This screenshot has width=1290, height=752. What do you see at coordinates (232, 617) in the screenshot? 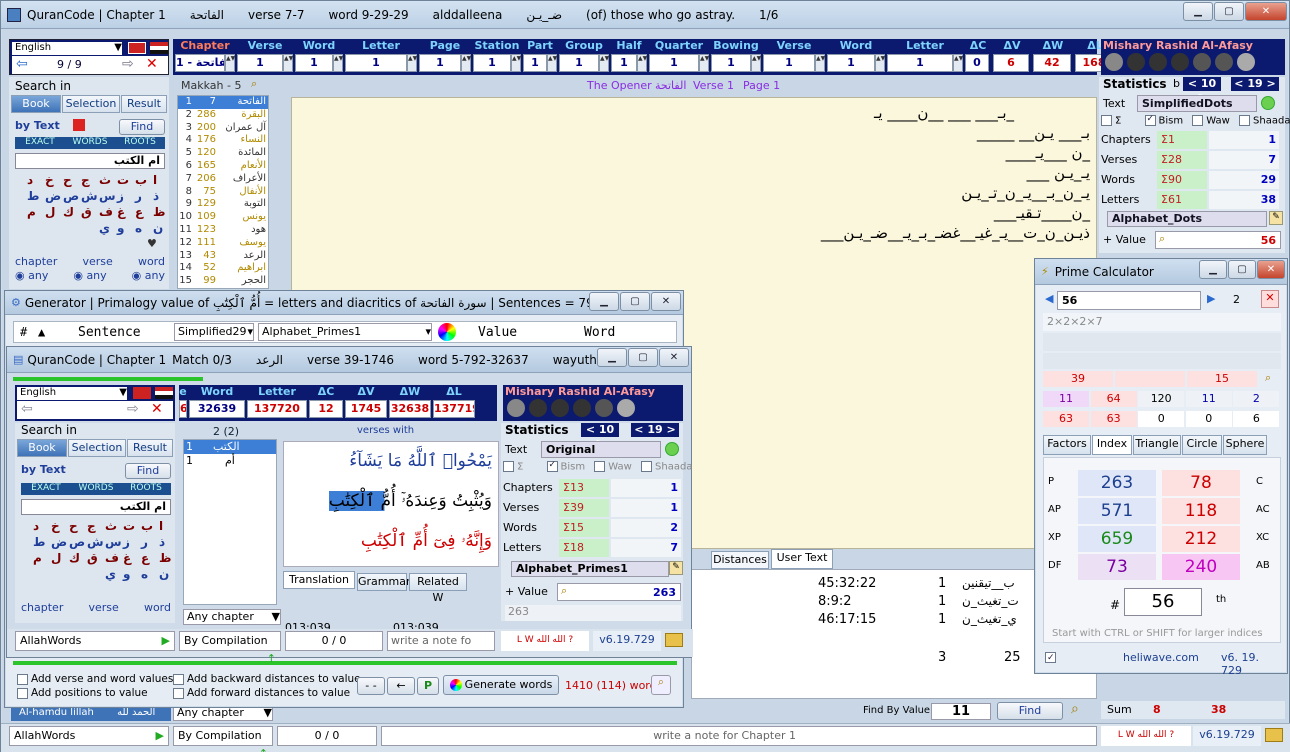
I see `child-any-chapter: Any chapter ▼` at bounding box center [232, 617].